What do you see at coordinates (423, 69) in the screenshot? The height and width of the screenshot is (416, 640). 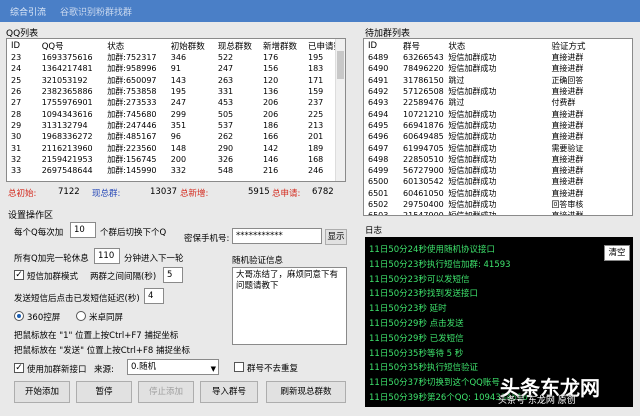 I see `pending-table-cell: 78496220` at bounding box center [423, 69].